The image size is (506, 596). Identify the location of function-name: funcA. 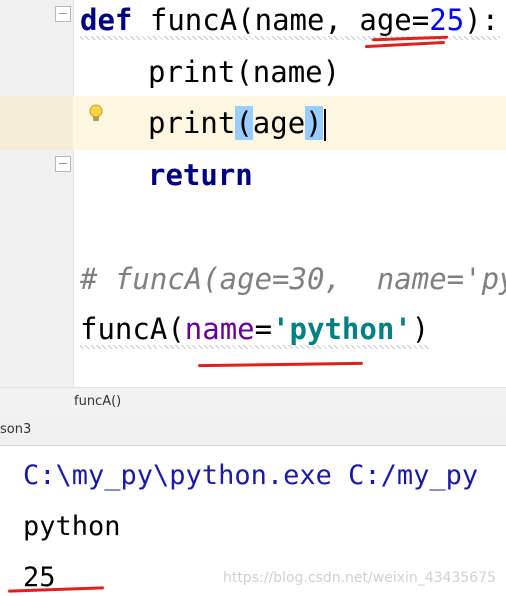
(193, 20).